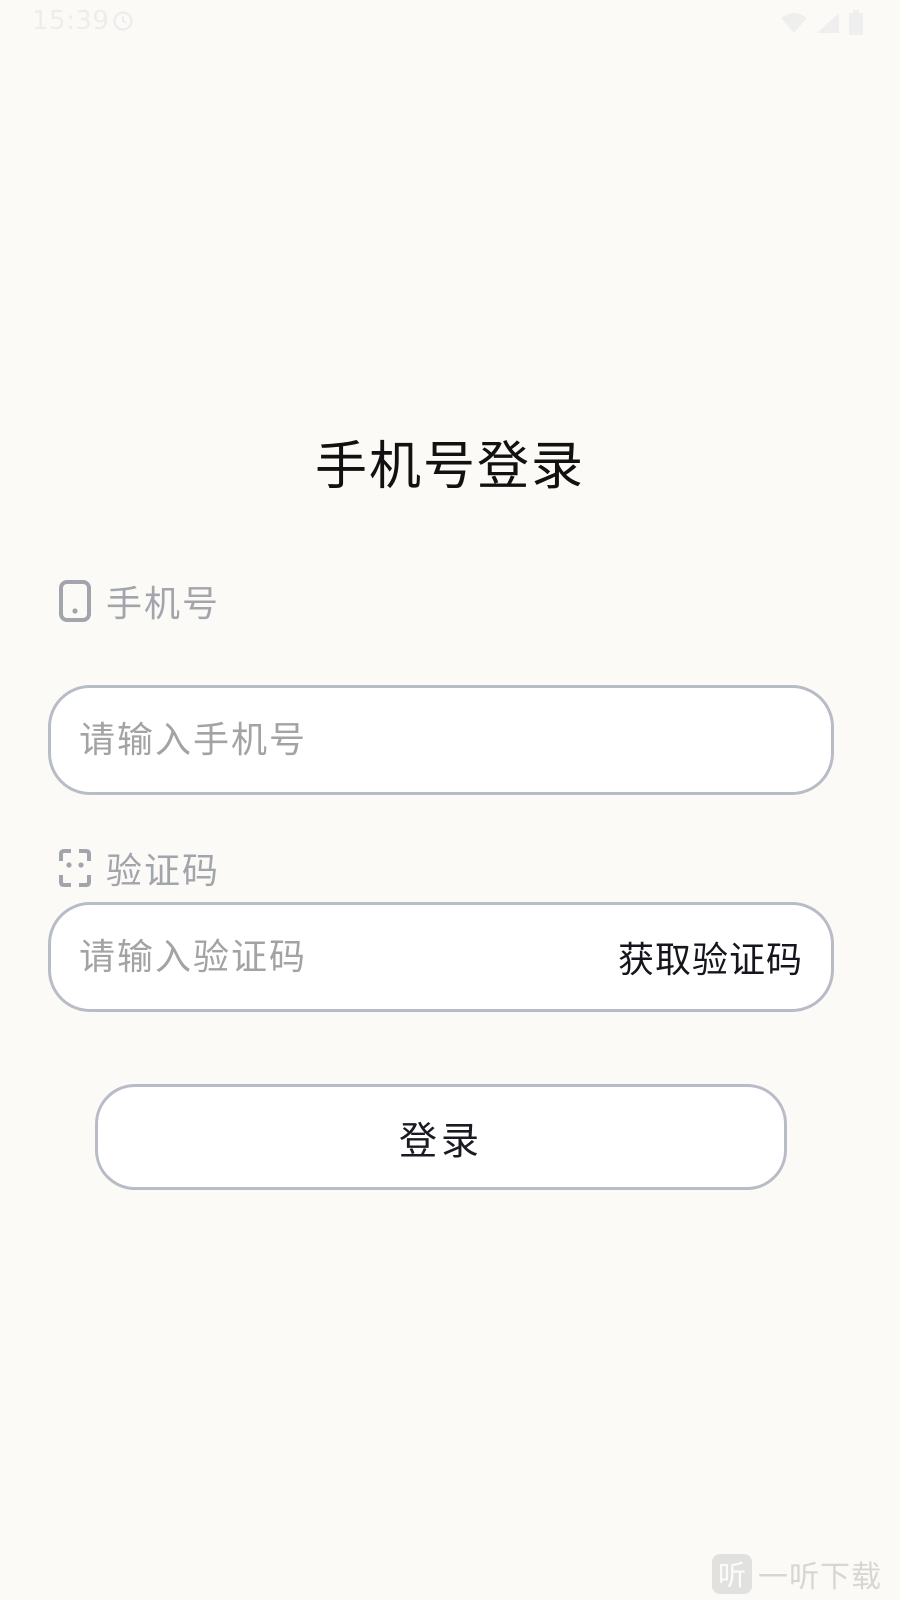 The height and width of the screenshot is (1600, 900). What do you see at coordinates (449, 467) in the screenshot?
I see `page-title: 手机号登录` at bounding box center [449, 467].